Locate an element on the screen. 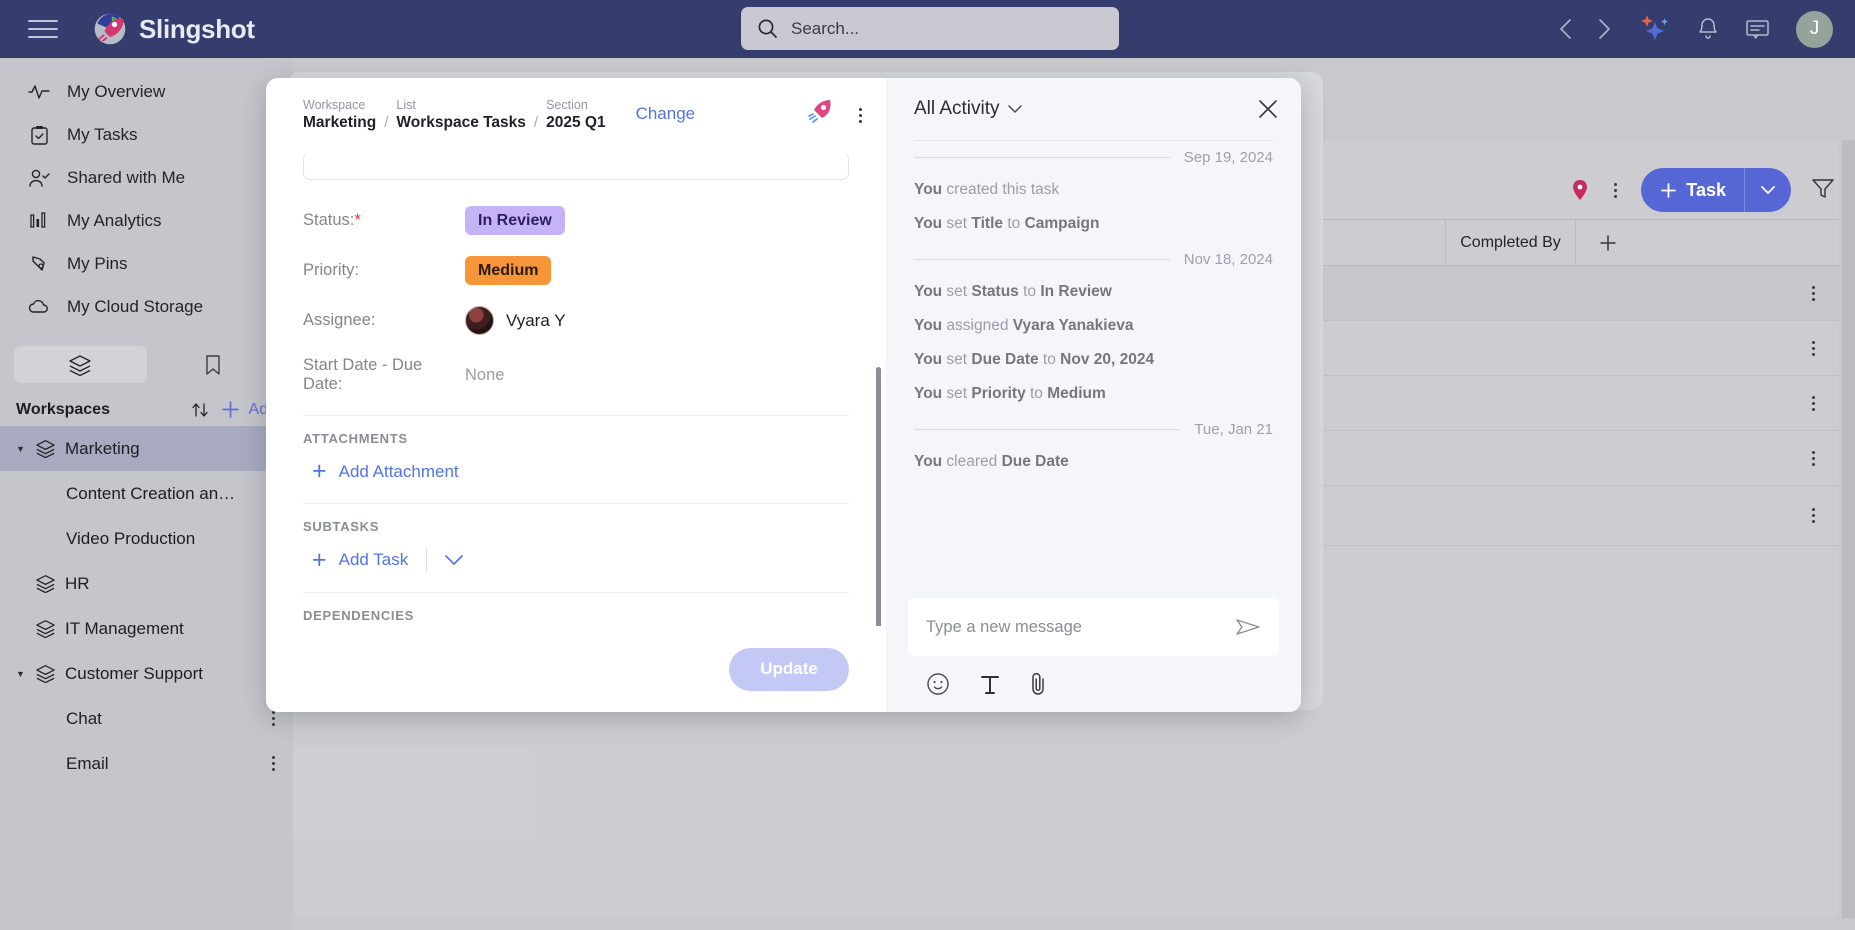 Image resolution: width=1855 pixels, height=930 pixels. list-label: Chat is located at coordinates (84, 718).